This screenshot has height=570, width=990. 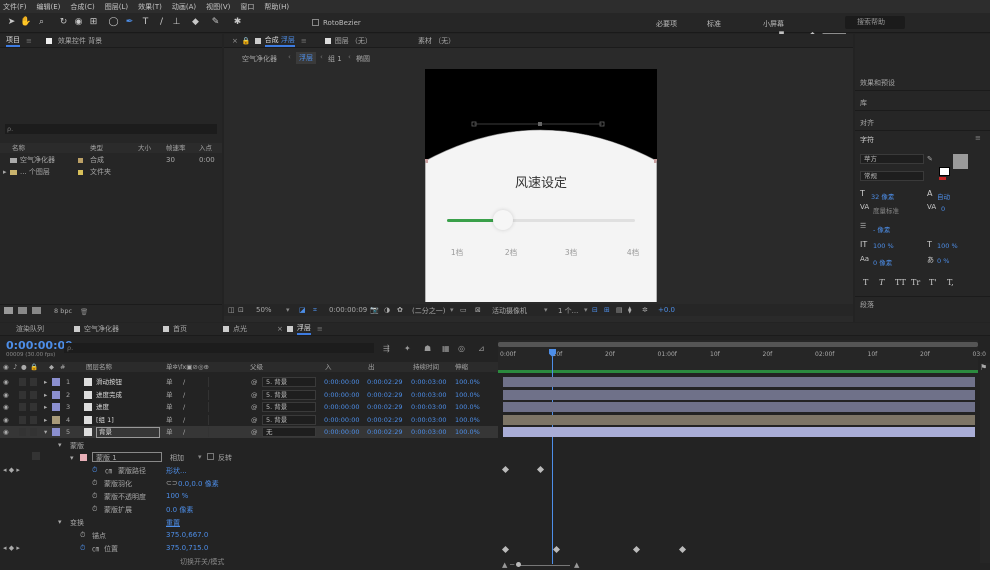 I want to click on time-ruler: 0:00f 10f 20f 01:00f 10f 20f 02:00f 10f 20f 03:0, so click(x=742, y=355).